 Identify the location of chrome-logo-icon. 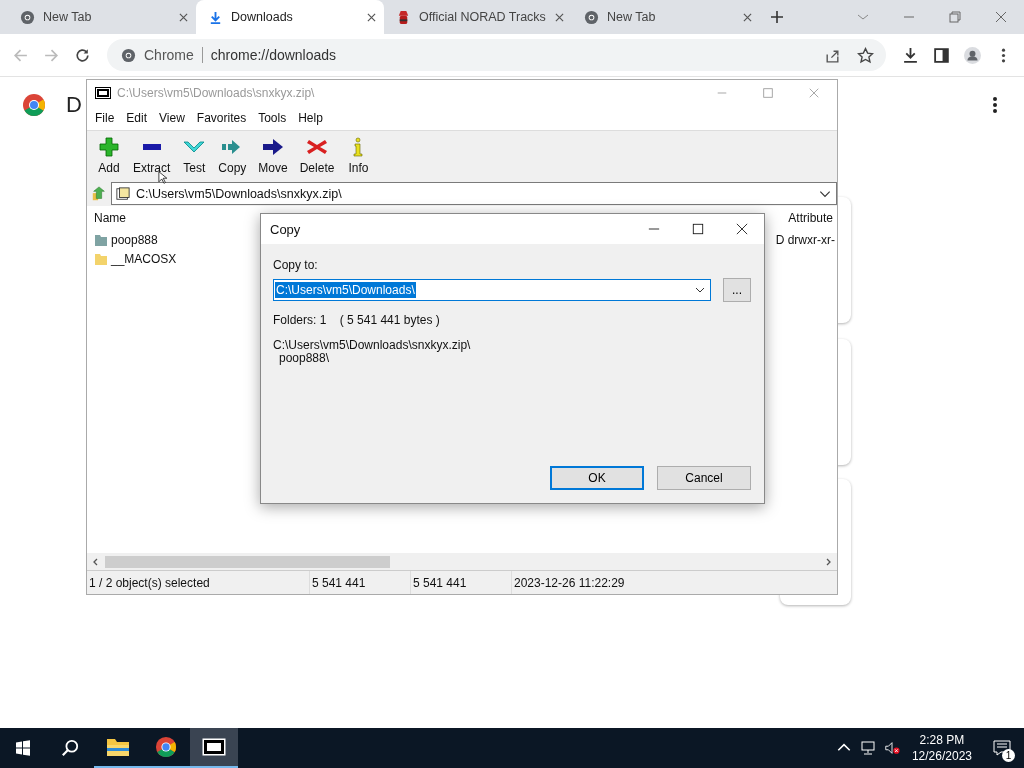
(34, 105).